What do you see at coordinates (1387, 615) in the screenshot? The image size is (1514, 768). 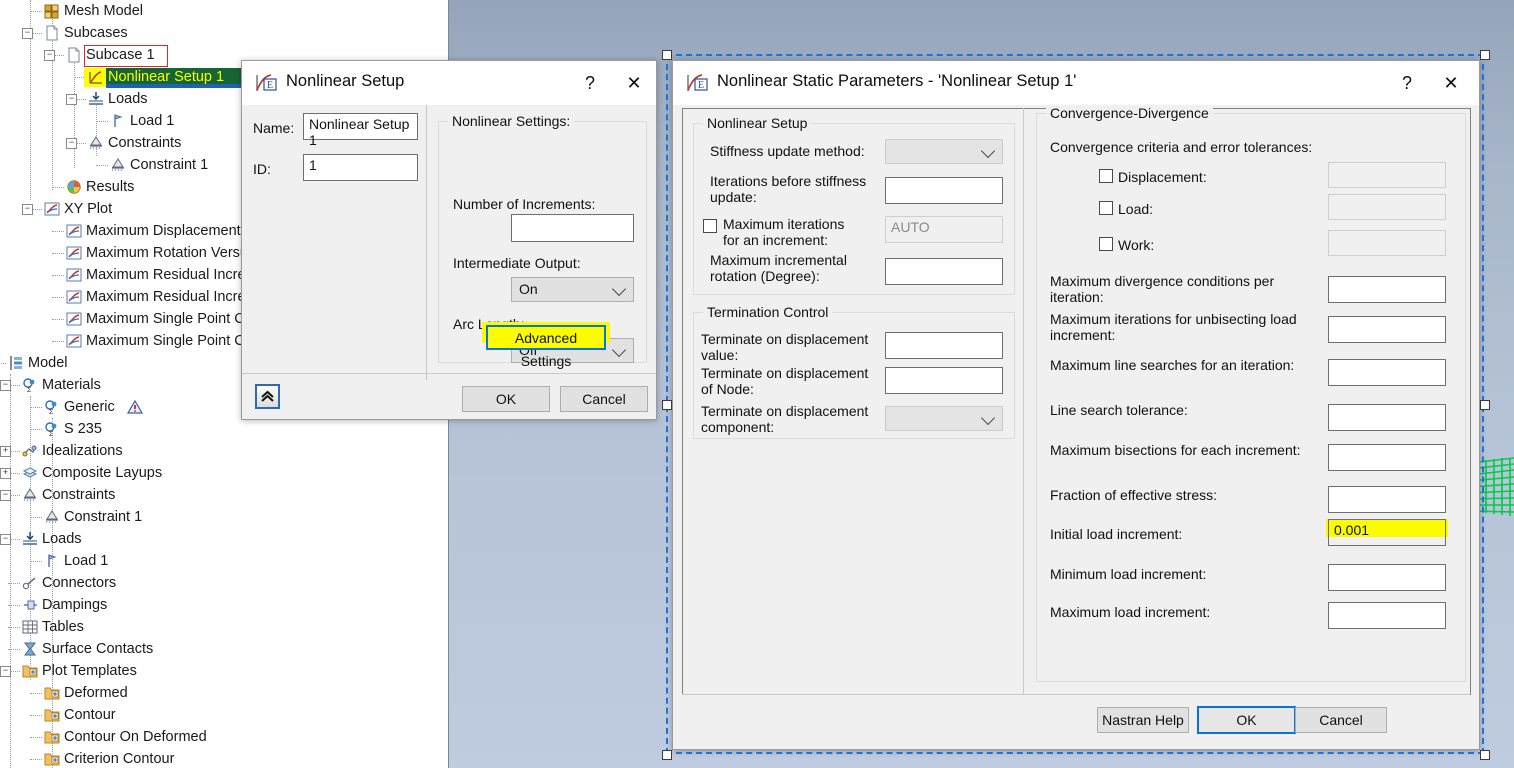 I see `maximum-load-increment-input` at bounding box center [1387, 615].